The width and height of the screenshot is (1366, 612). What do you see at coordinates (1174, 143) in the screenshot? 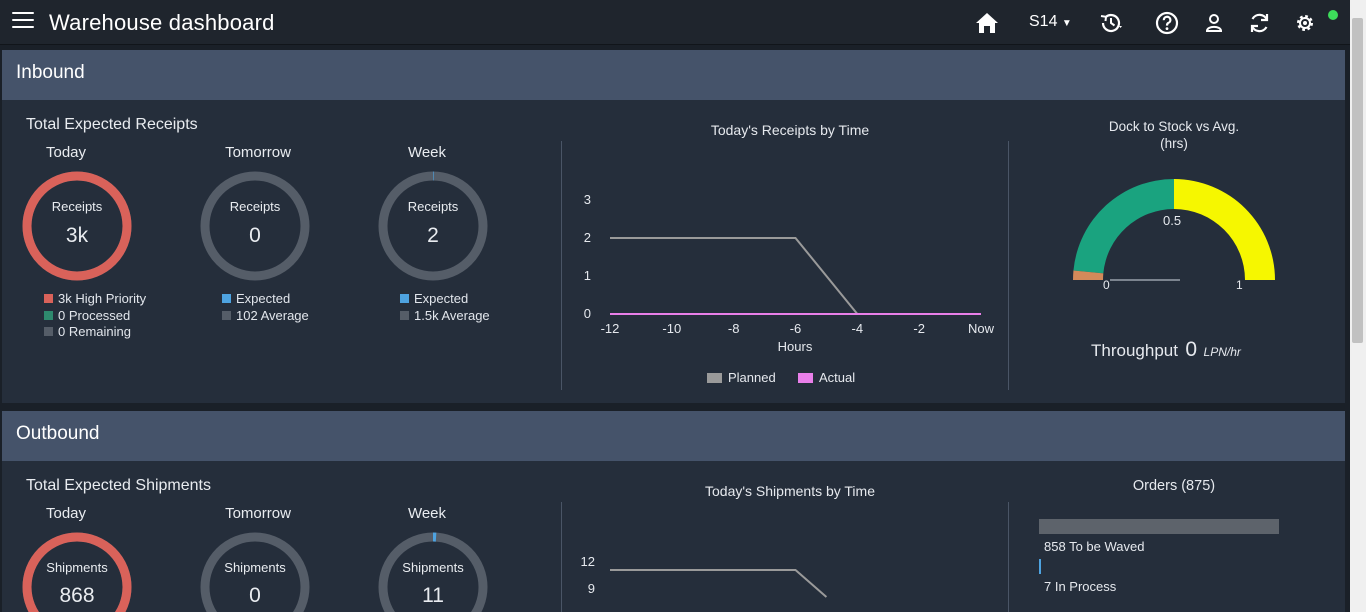
I see `gauge-title-line2: (hrs)` at bounding box center [1174, 143].